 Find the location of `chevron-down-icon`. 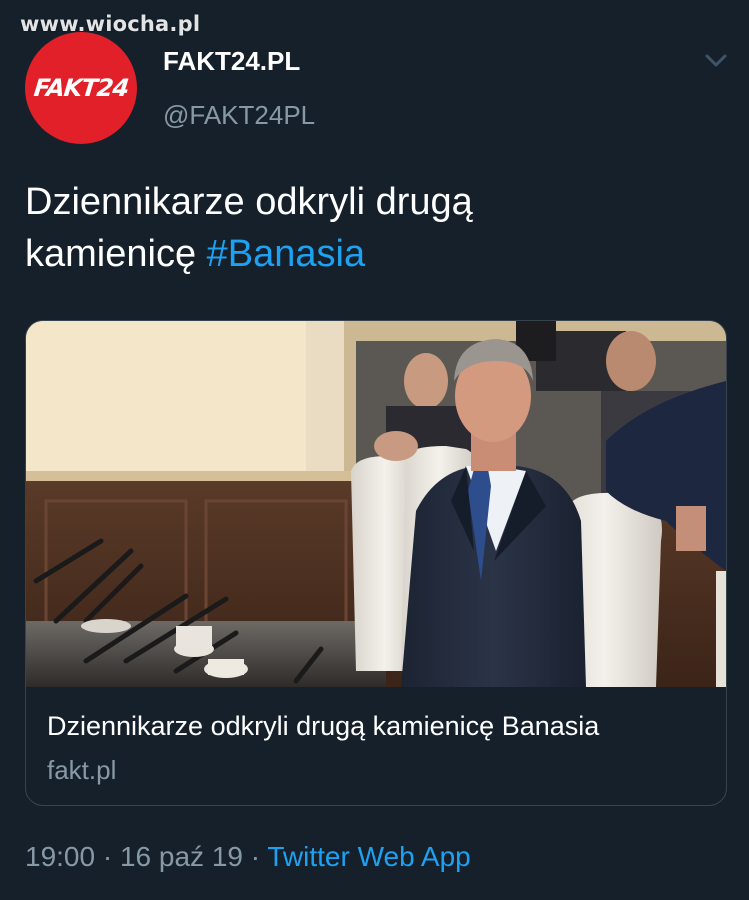

chevron-down-icon is located at coordinates (716, 60).